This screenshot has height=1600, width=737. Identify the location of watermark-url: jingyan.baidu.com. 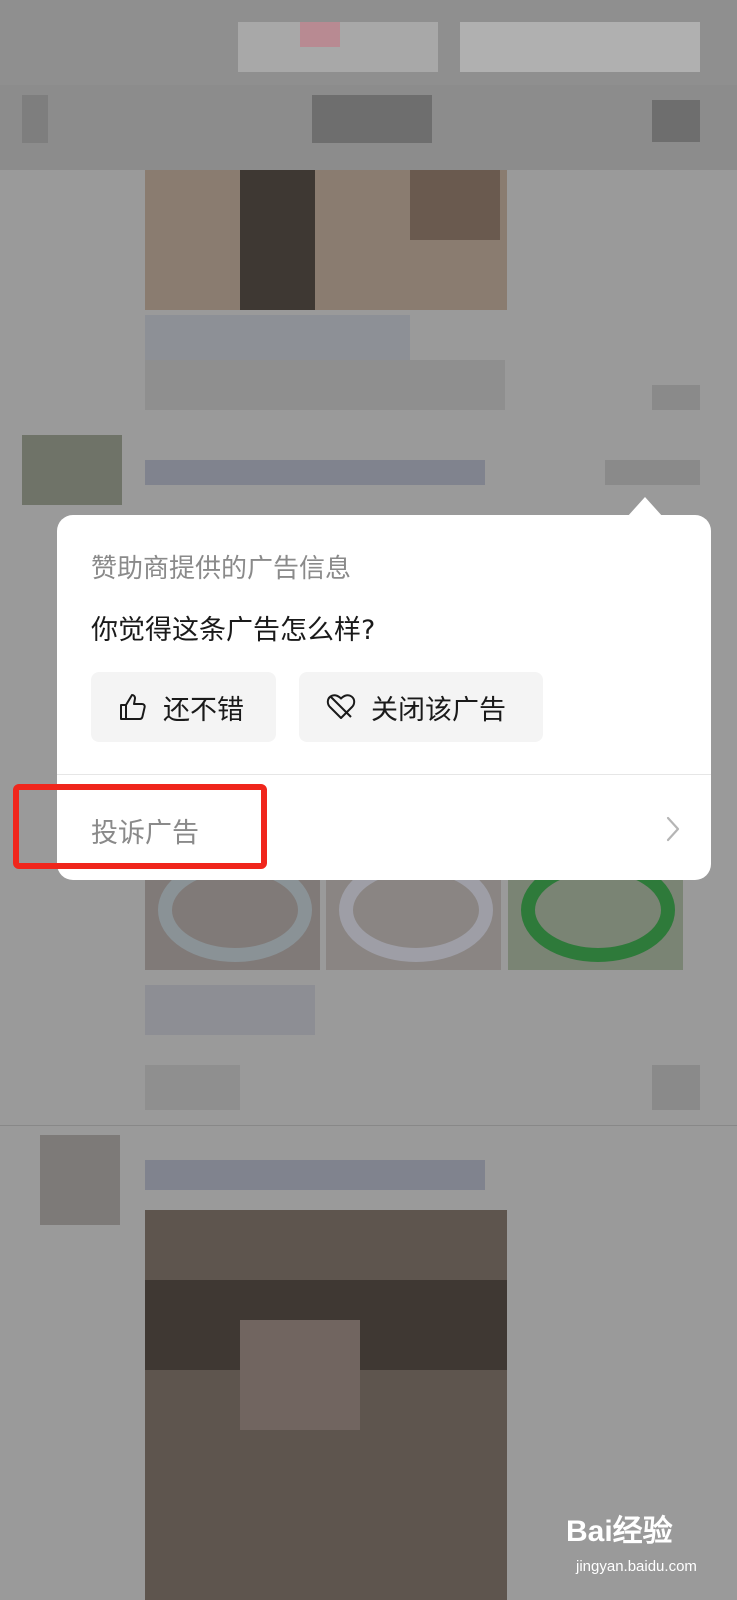
(636, 1566).